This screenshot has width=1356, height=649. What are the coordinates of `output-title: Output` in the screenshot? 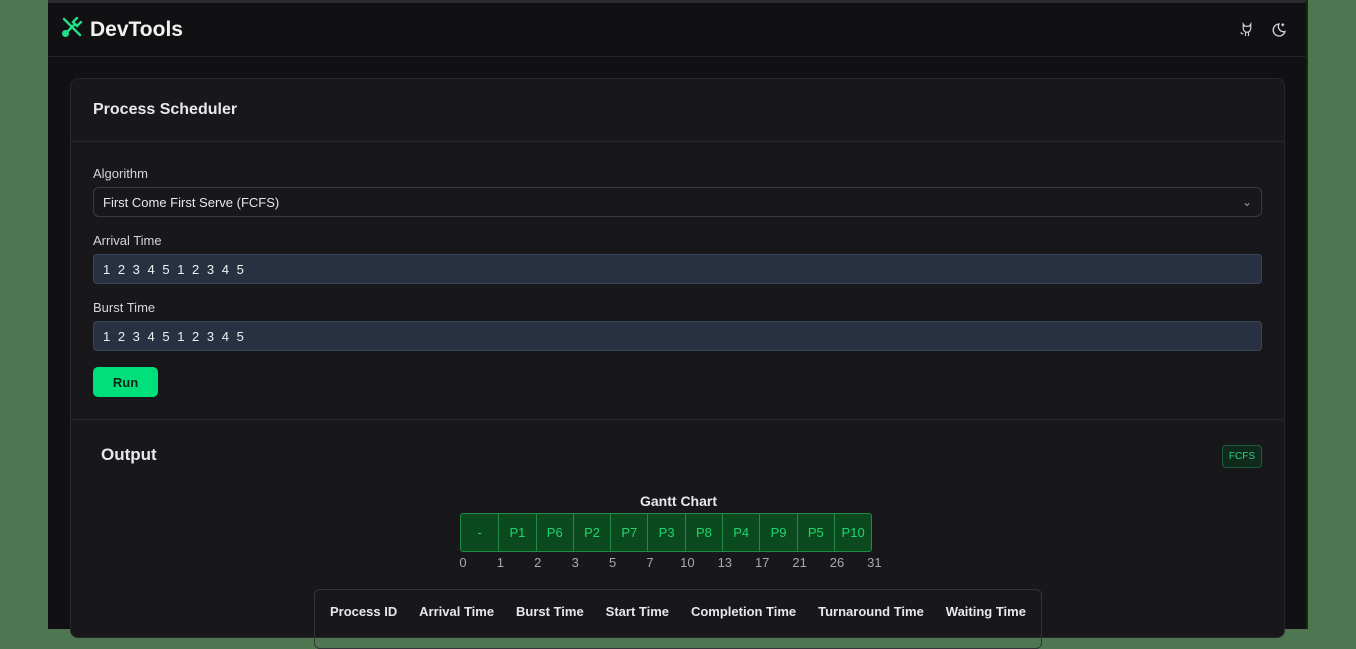 It's located at (129, 454).